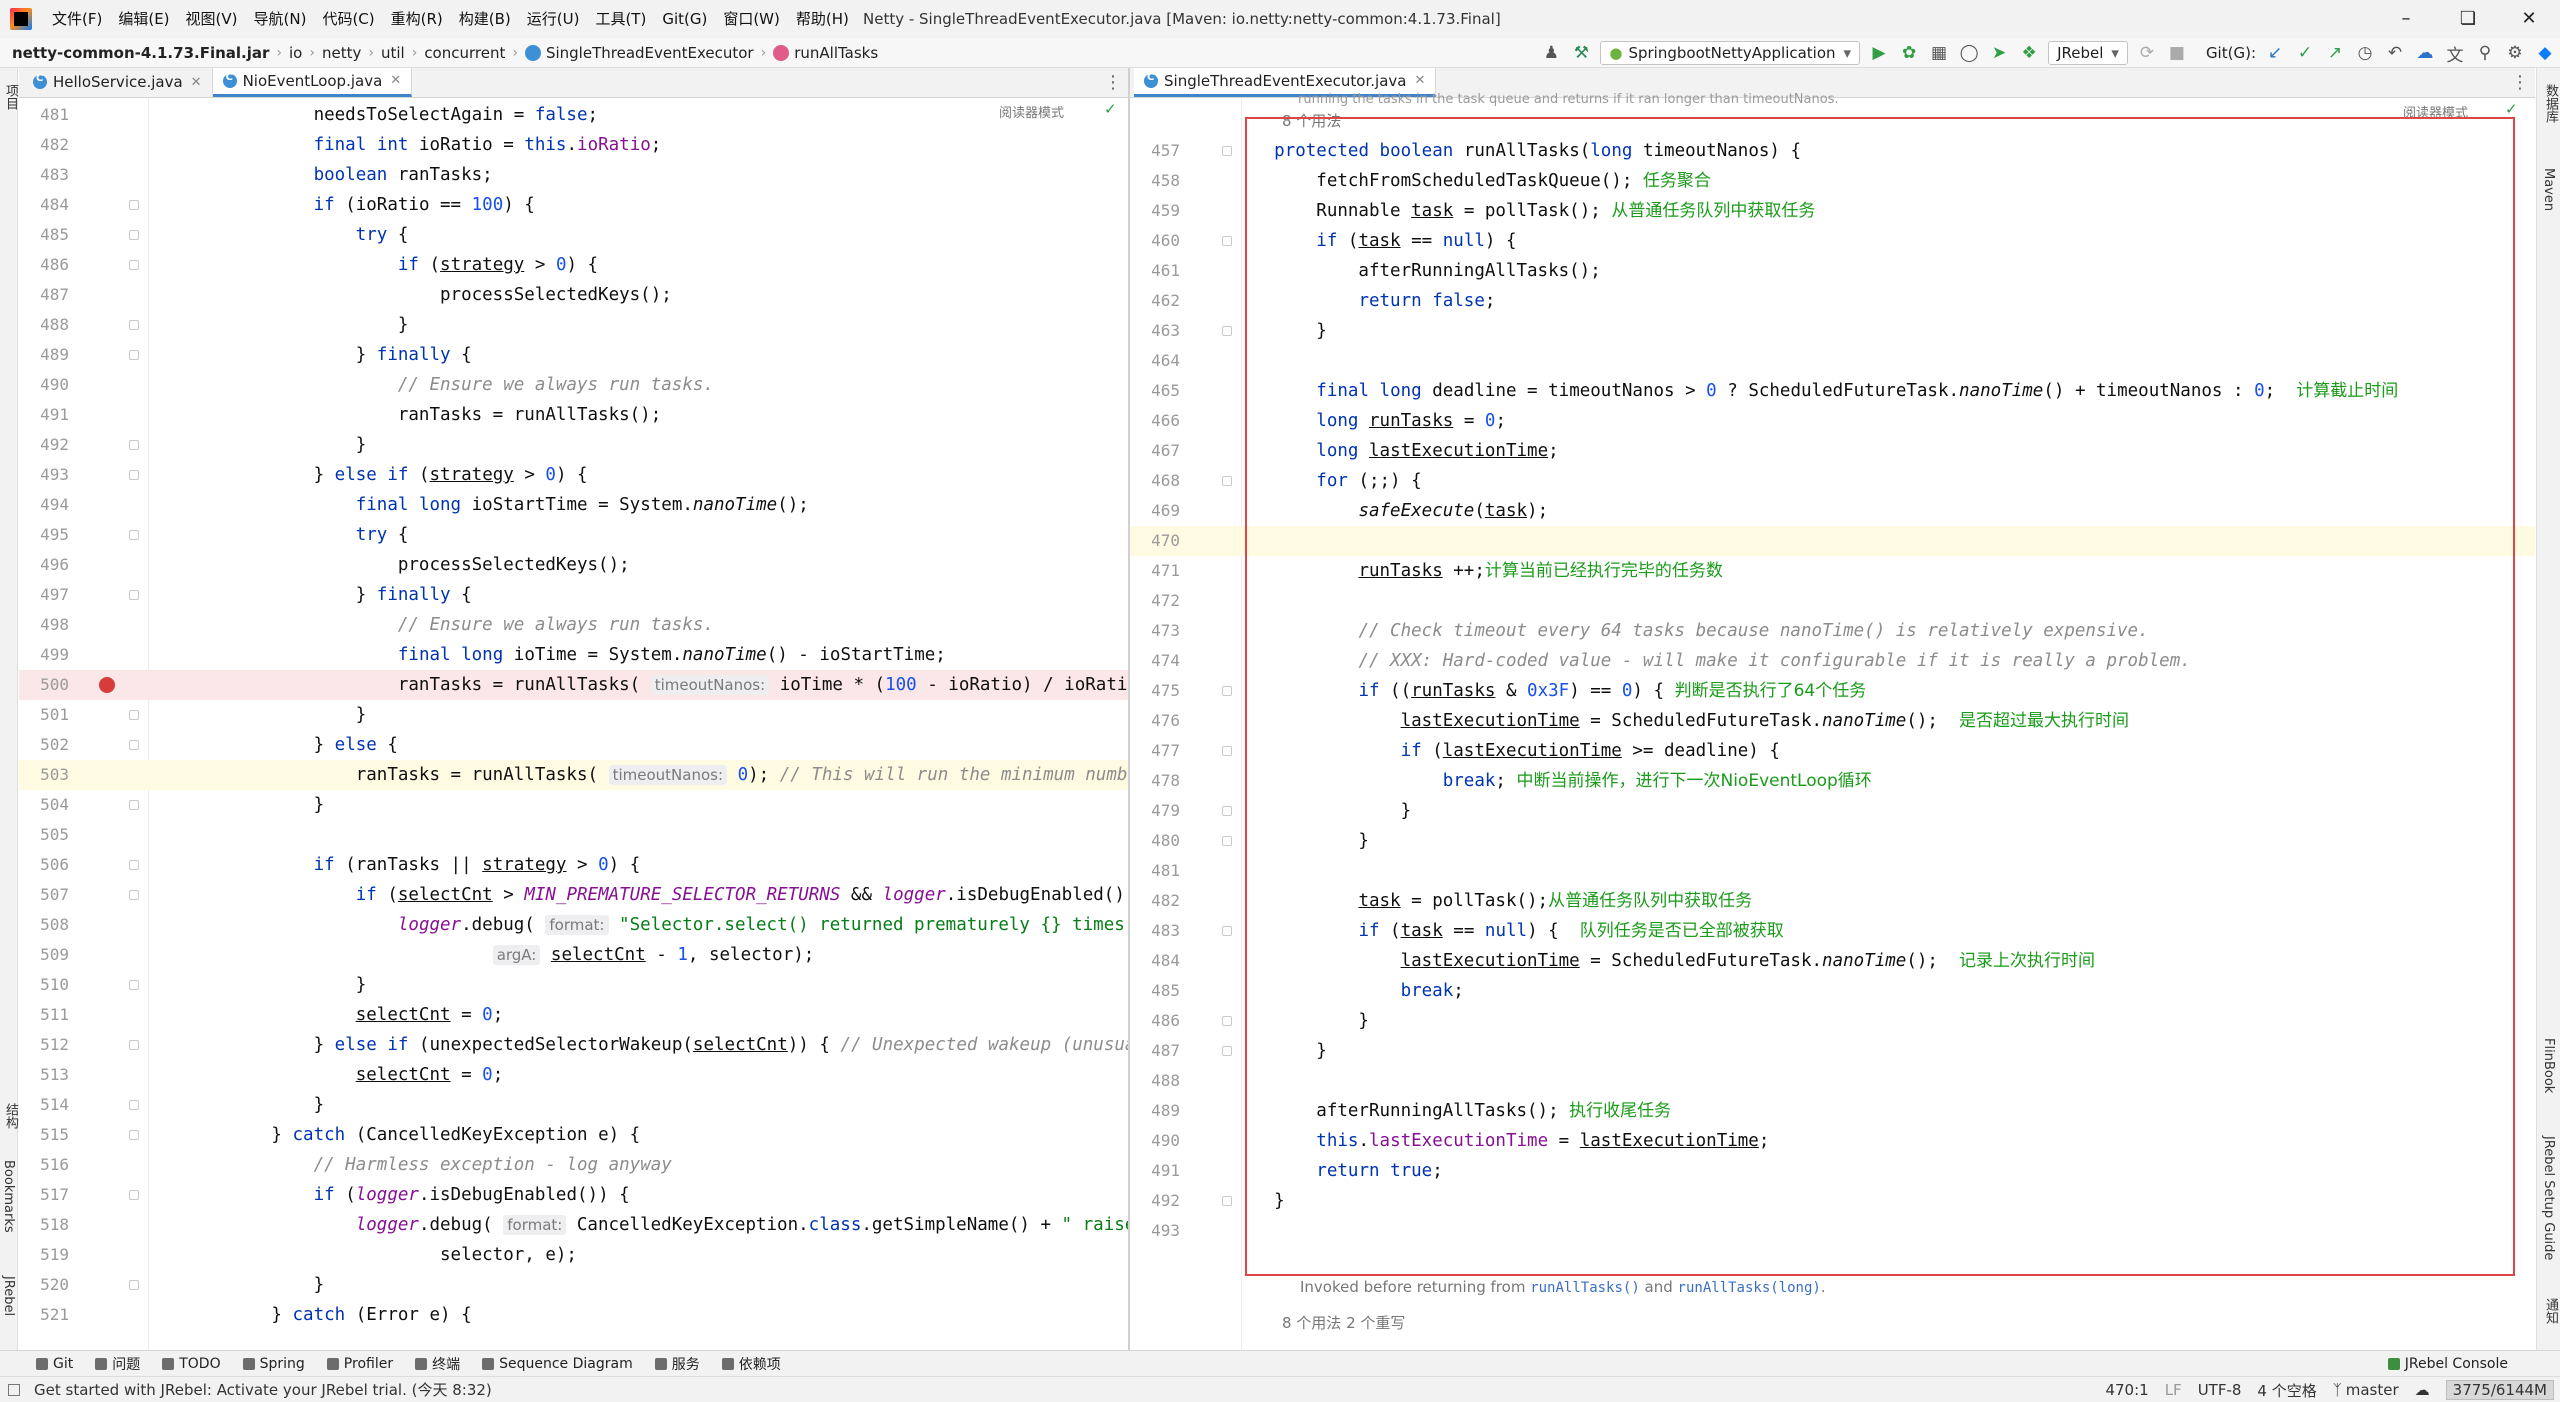  I want to click on git-commit-icon: ✓, so click(2305, 53).